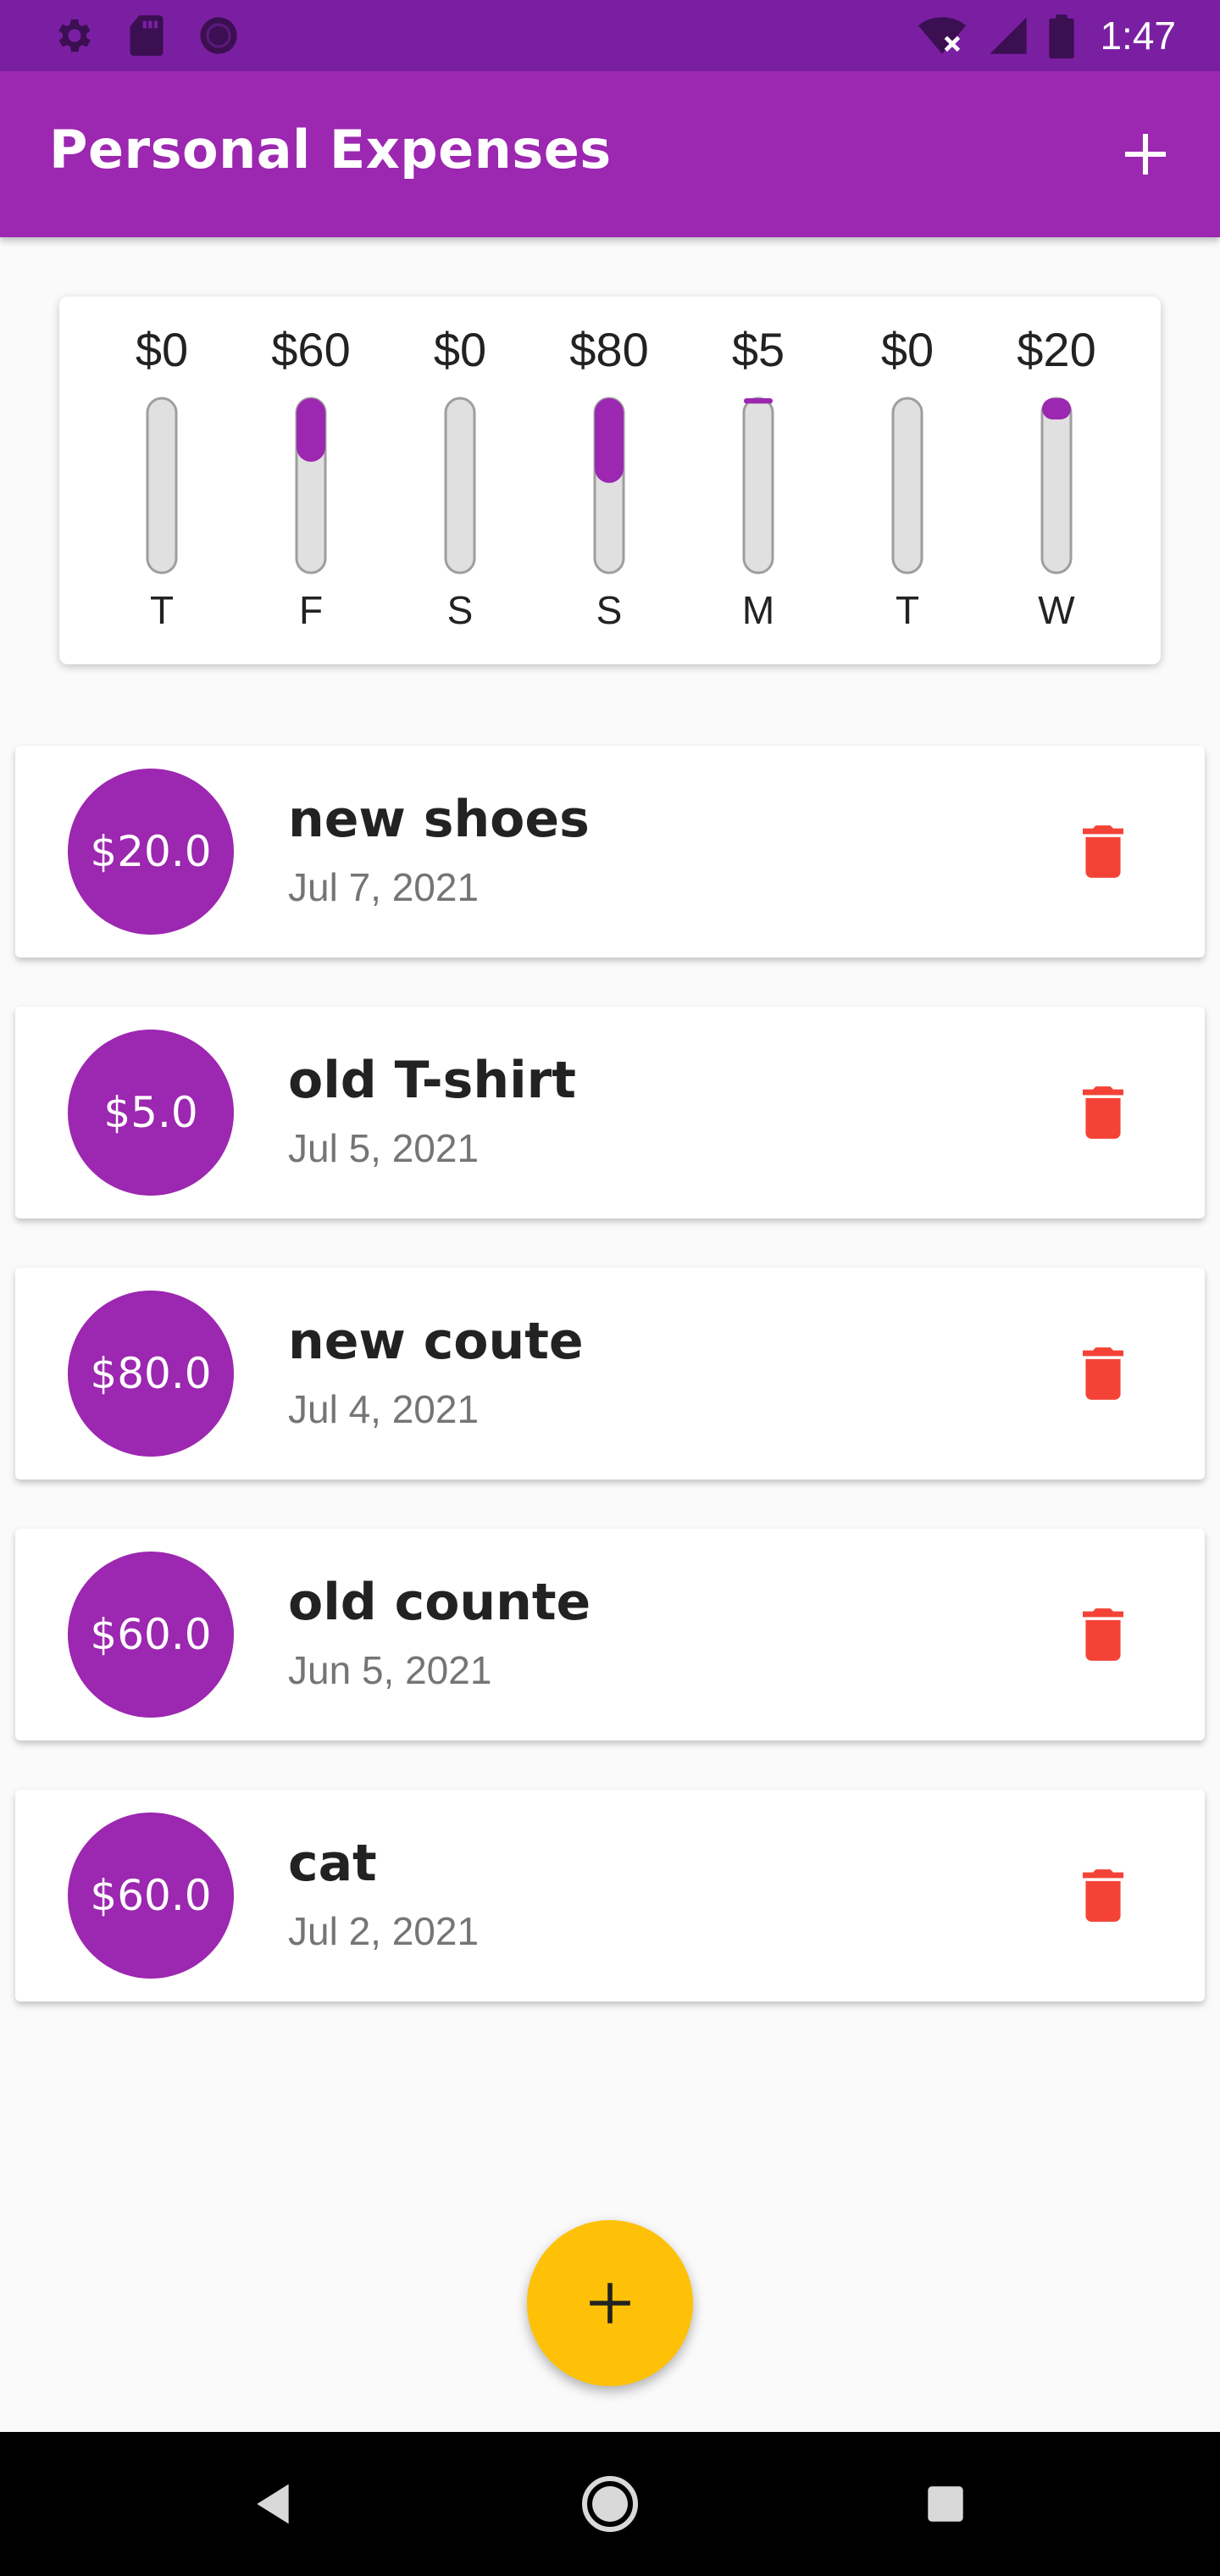 Image resolution: width=1220 pixels, height=2576 pixels. I want to click on transaction-title: new shoes, so click(439, 819).